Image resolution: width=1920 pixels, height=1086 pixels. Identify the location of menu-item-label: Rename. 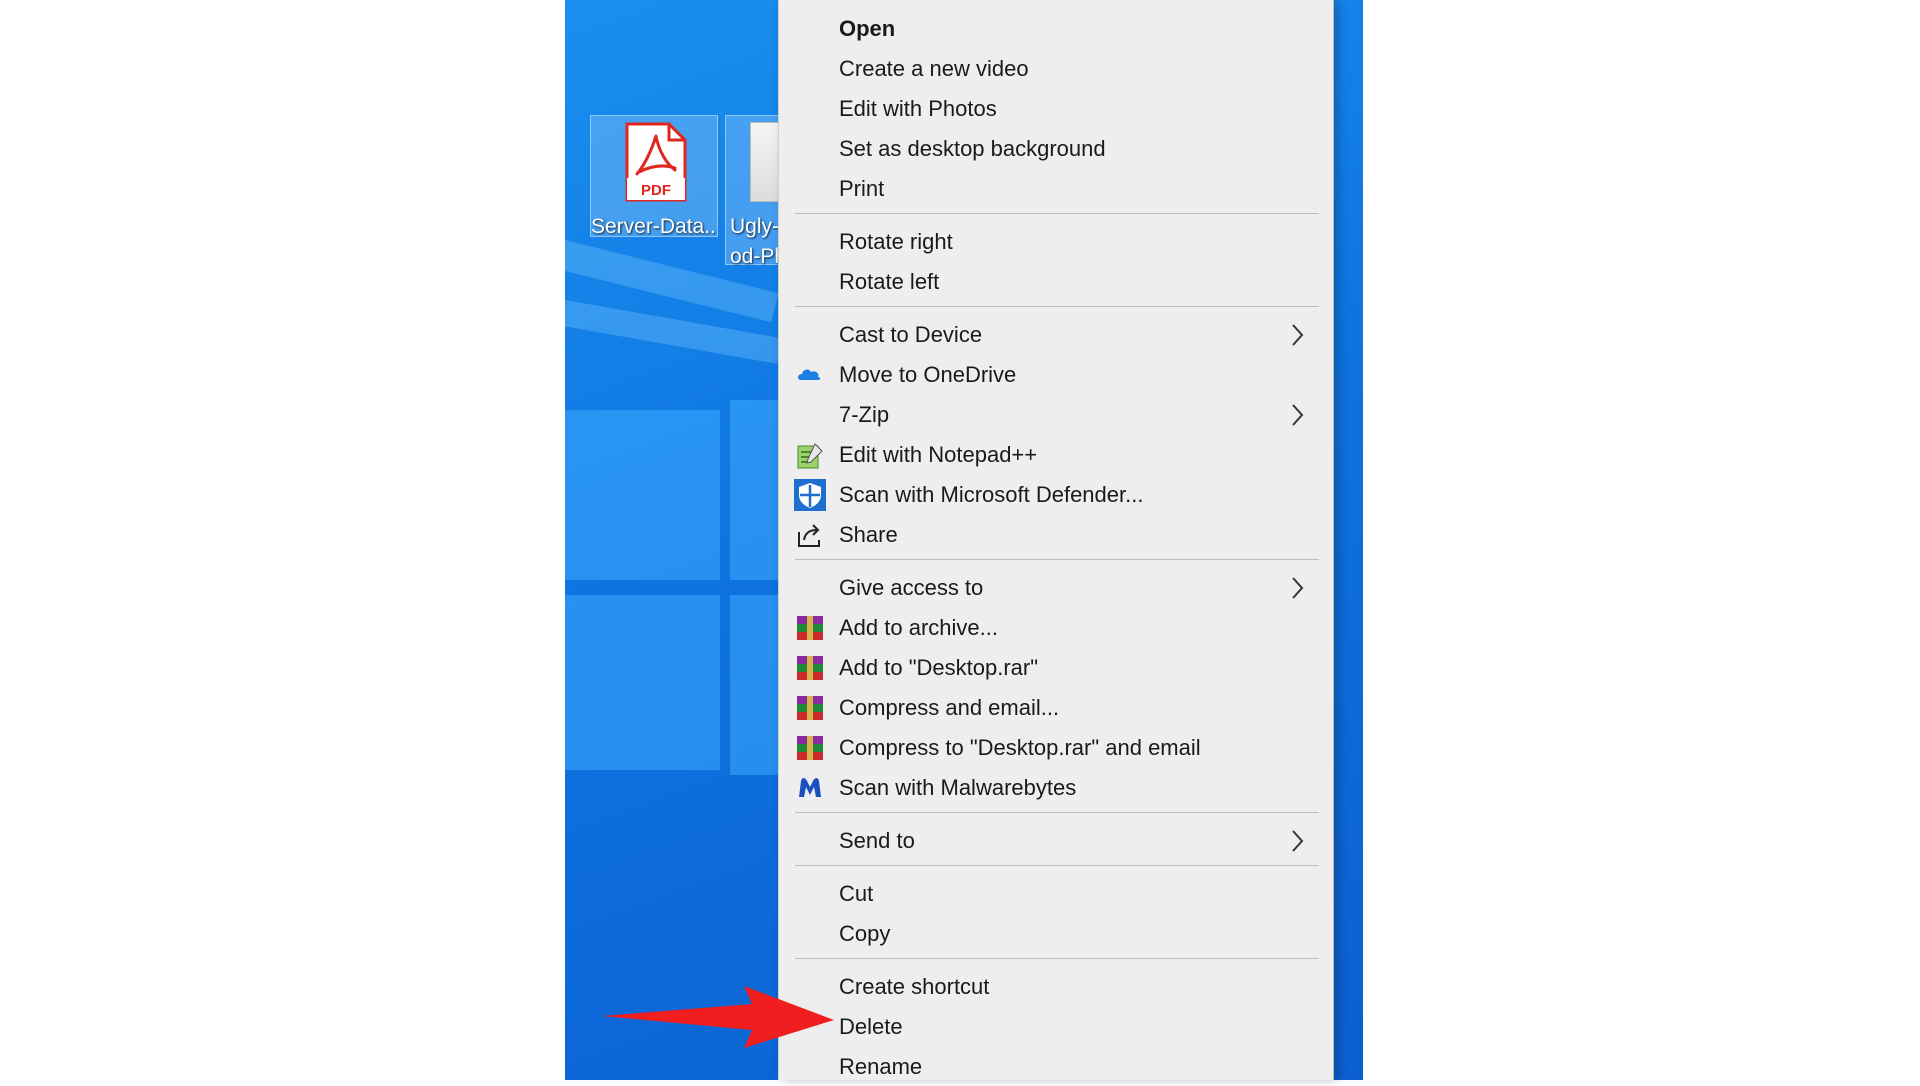
(881, 1066).